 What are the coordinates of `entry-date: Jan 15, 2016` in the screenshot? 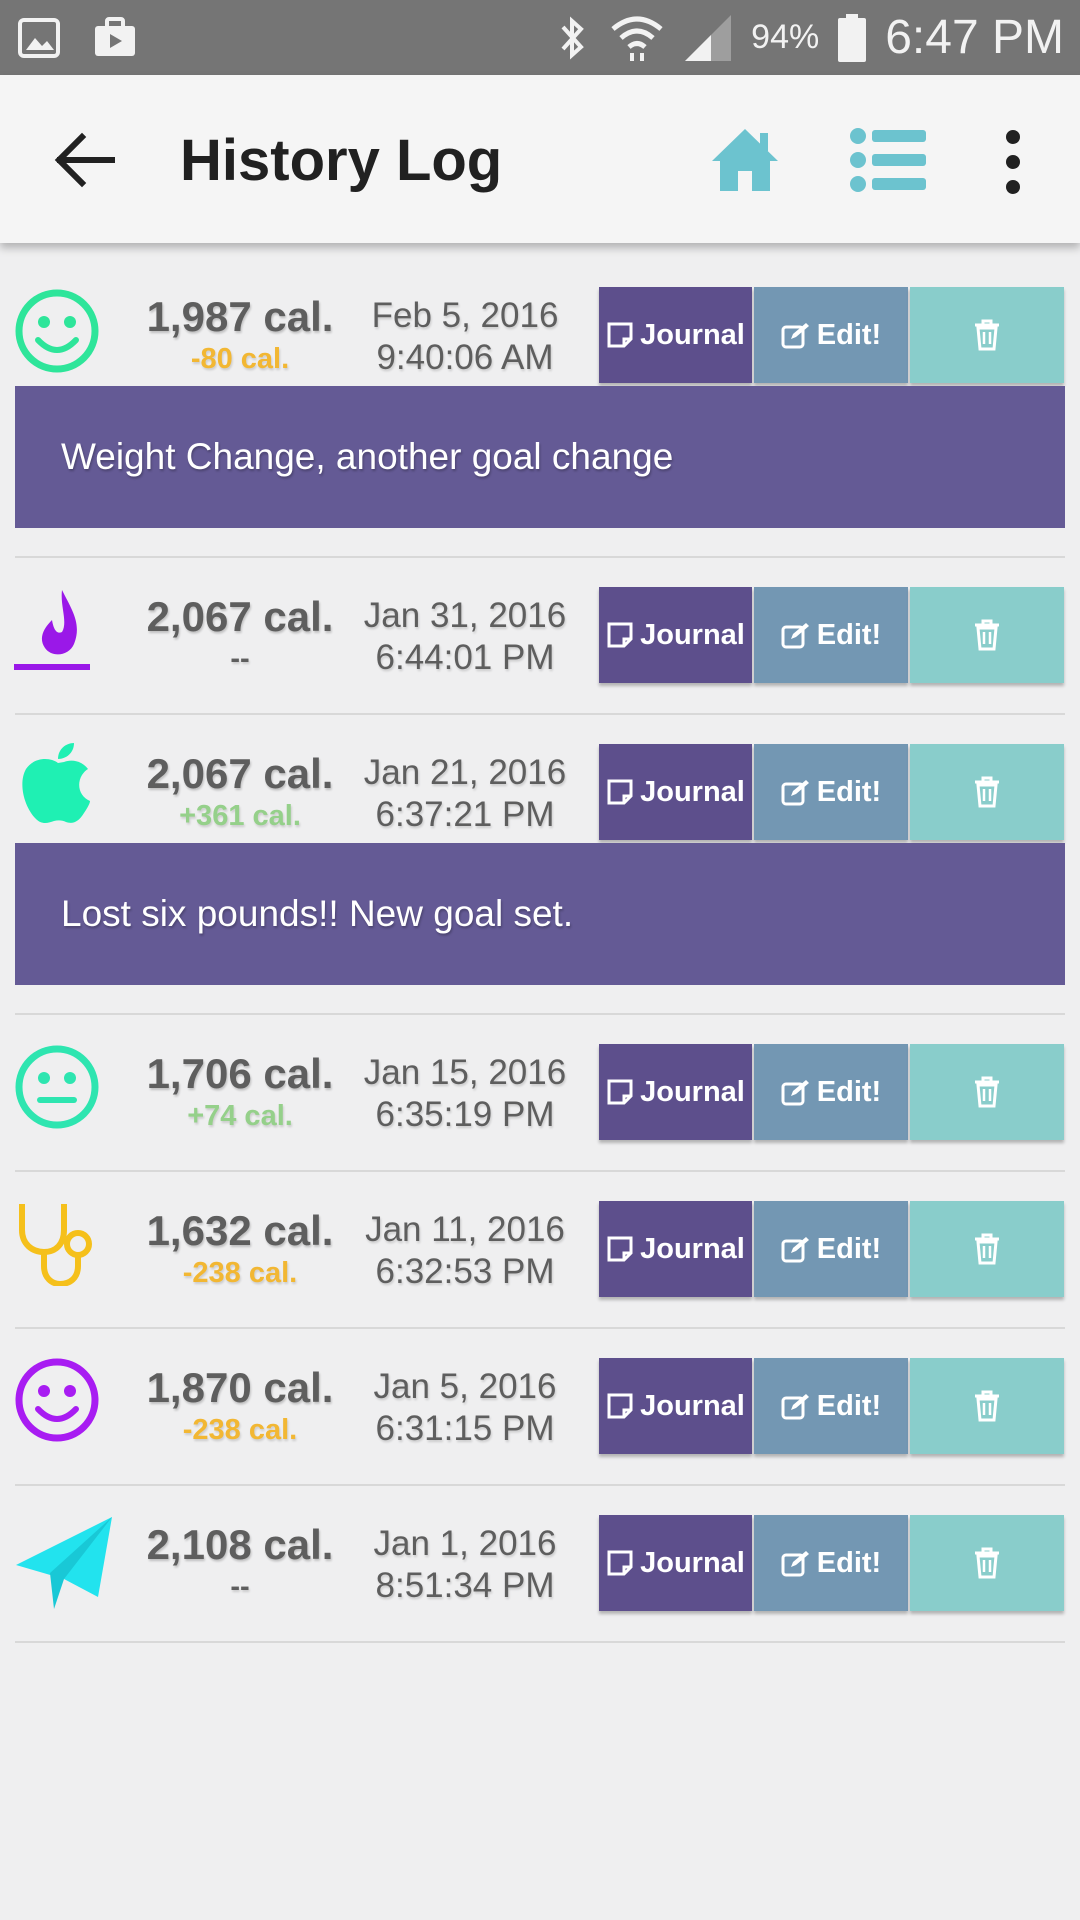 It's located at (465, 1072).